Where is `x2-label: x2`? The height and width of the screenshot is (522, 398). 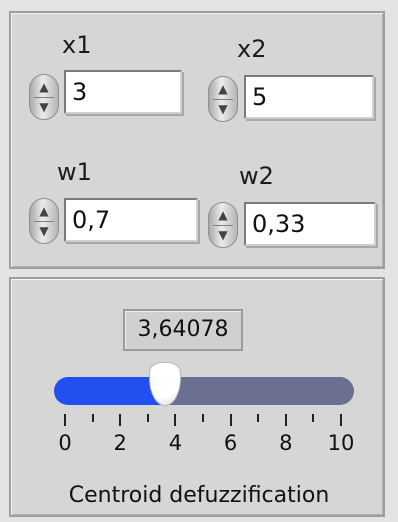
x2-label: x2 is located at coordinates (252, 49).